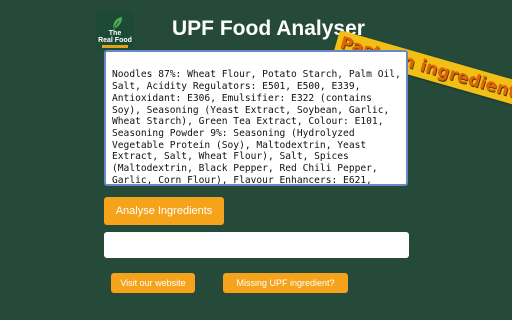 The width and height of the screenshot is (512, 320). Describe the element at coordinates (115, 40) in the screenshot. I see `logo-line: Real Food` at that location.